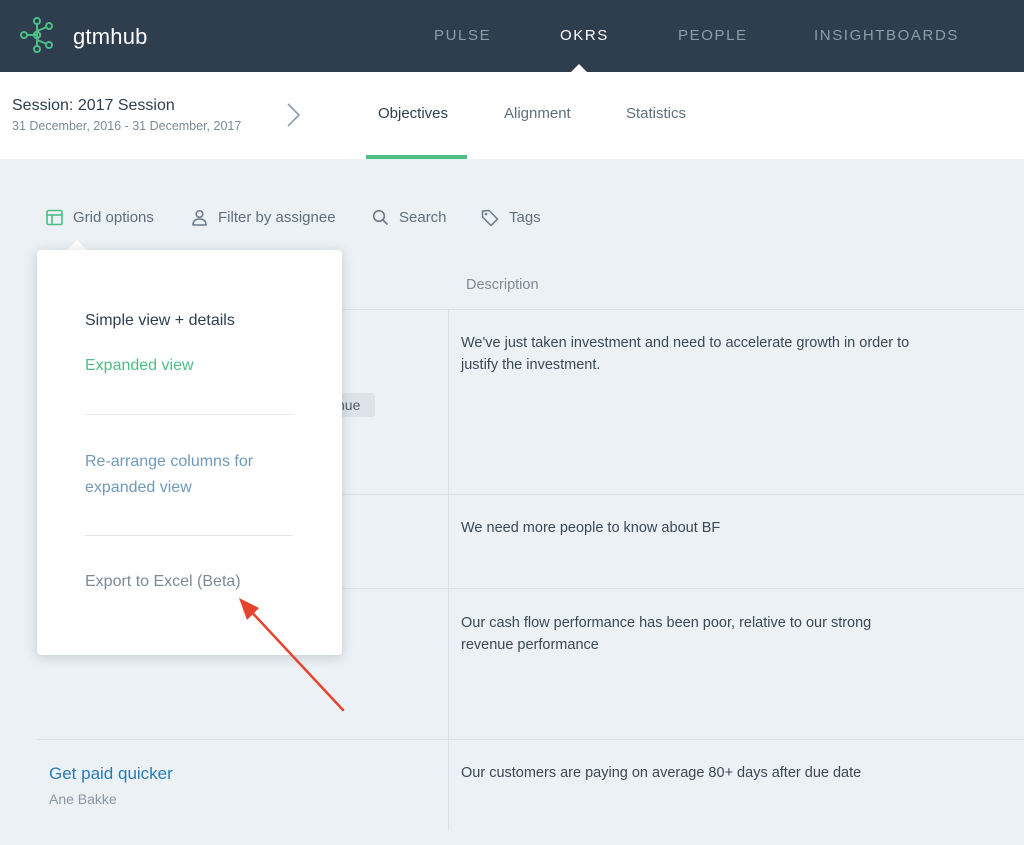 This screenshot has width=1024, height=845. What do you see at coordinates (413, 113) in the screenshot?
I see `tab-objectives: Objectives` at bounding box center [413, 113].